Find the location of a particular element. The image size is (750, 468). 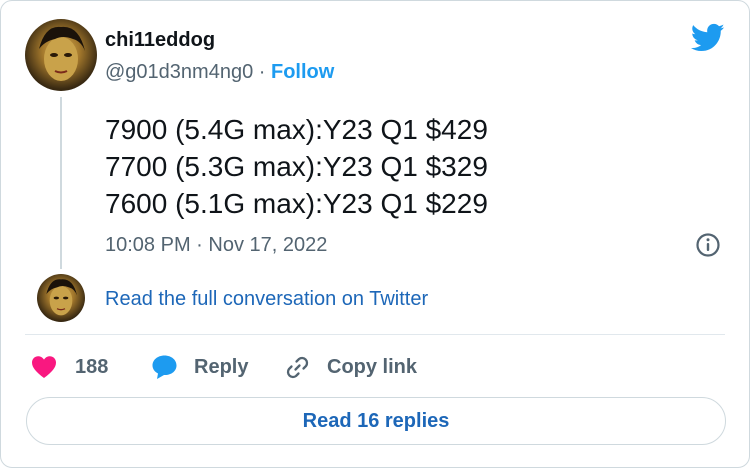

tweet-line: 7600 (5.1G max):Y23 Q1 $229 is located at coordinates (296, 203).